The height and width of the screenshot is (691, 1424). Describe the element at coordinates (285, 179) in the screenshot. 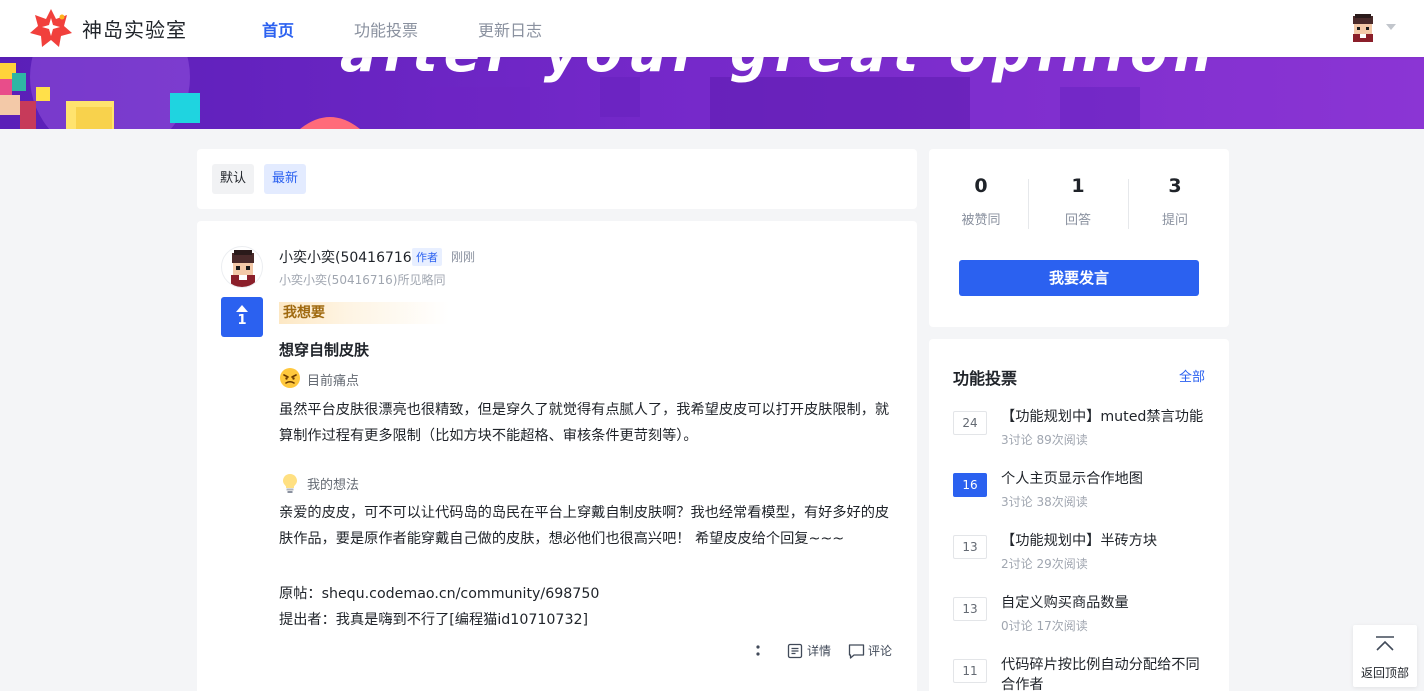

I see `sort-latest-button: 最新` at that location.